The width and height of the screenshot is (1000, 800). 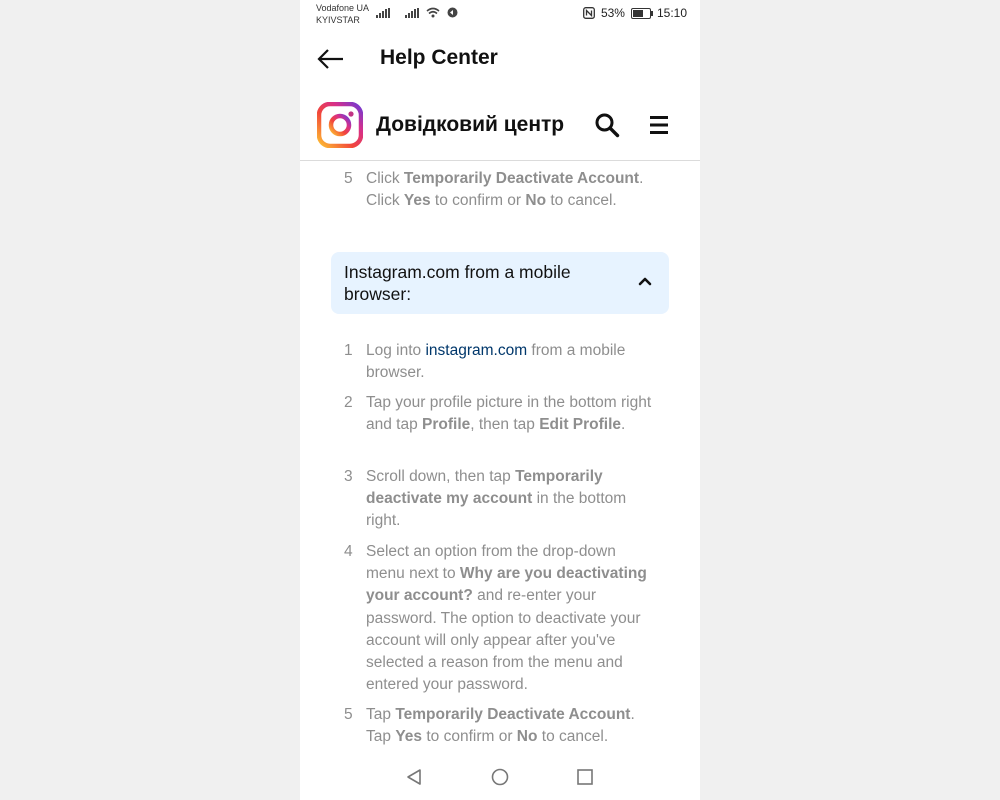 I want to click on status-icons-right: 53% 15:10, so click(x=634, y=13).